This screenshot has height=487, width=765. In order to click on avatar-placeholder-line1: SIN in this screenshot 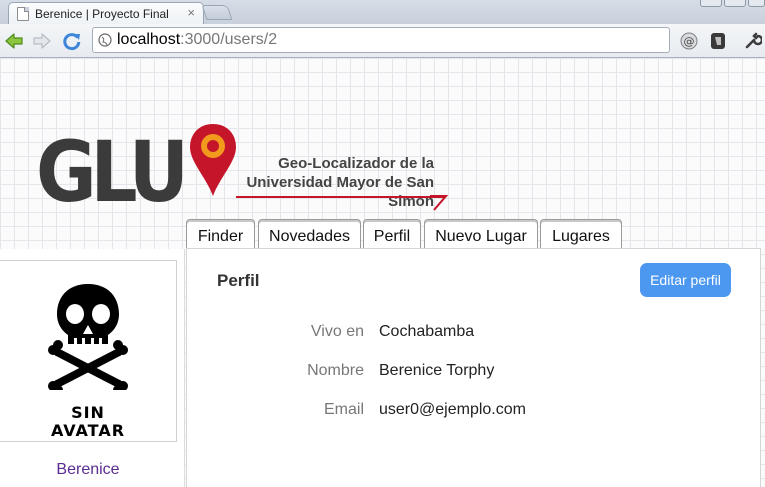, I will do `click(88, 412)`.